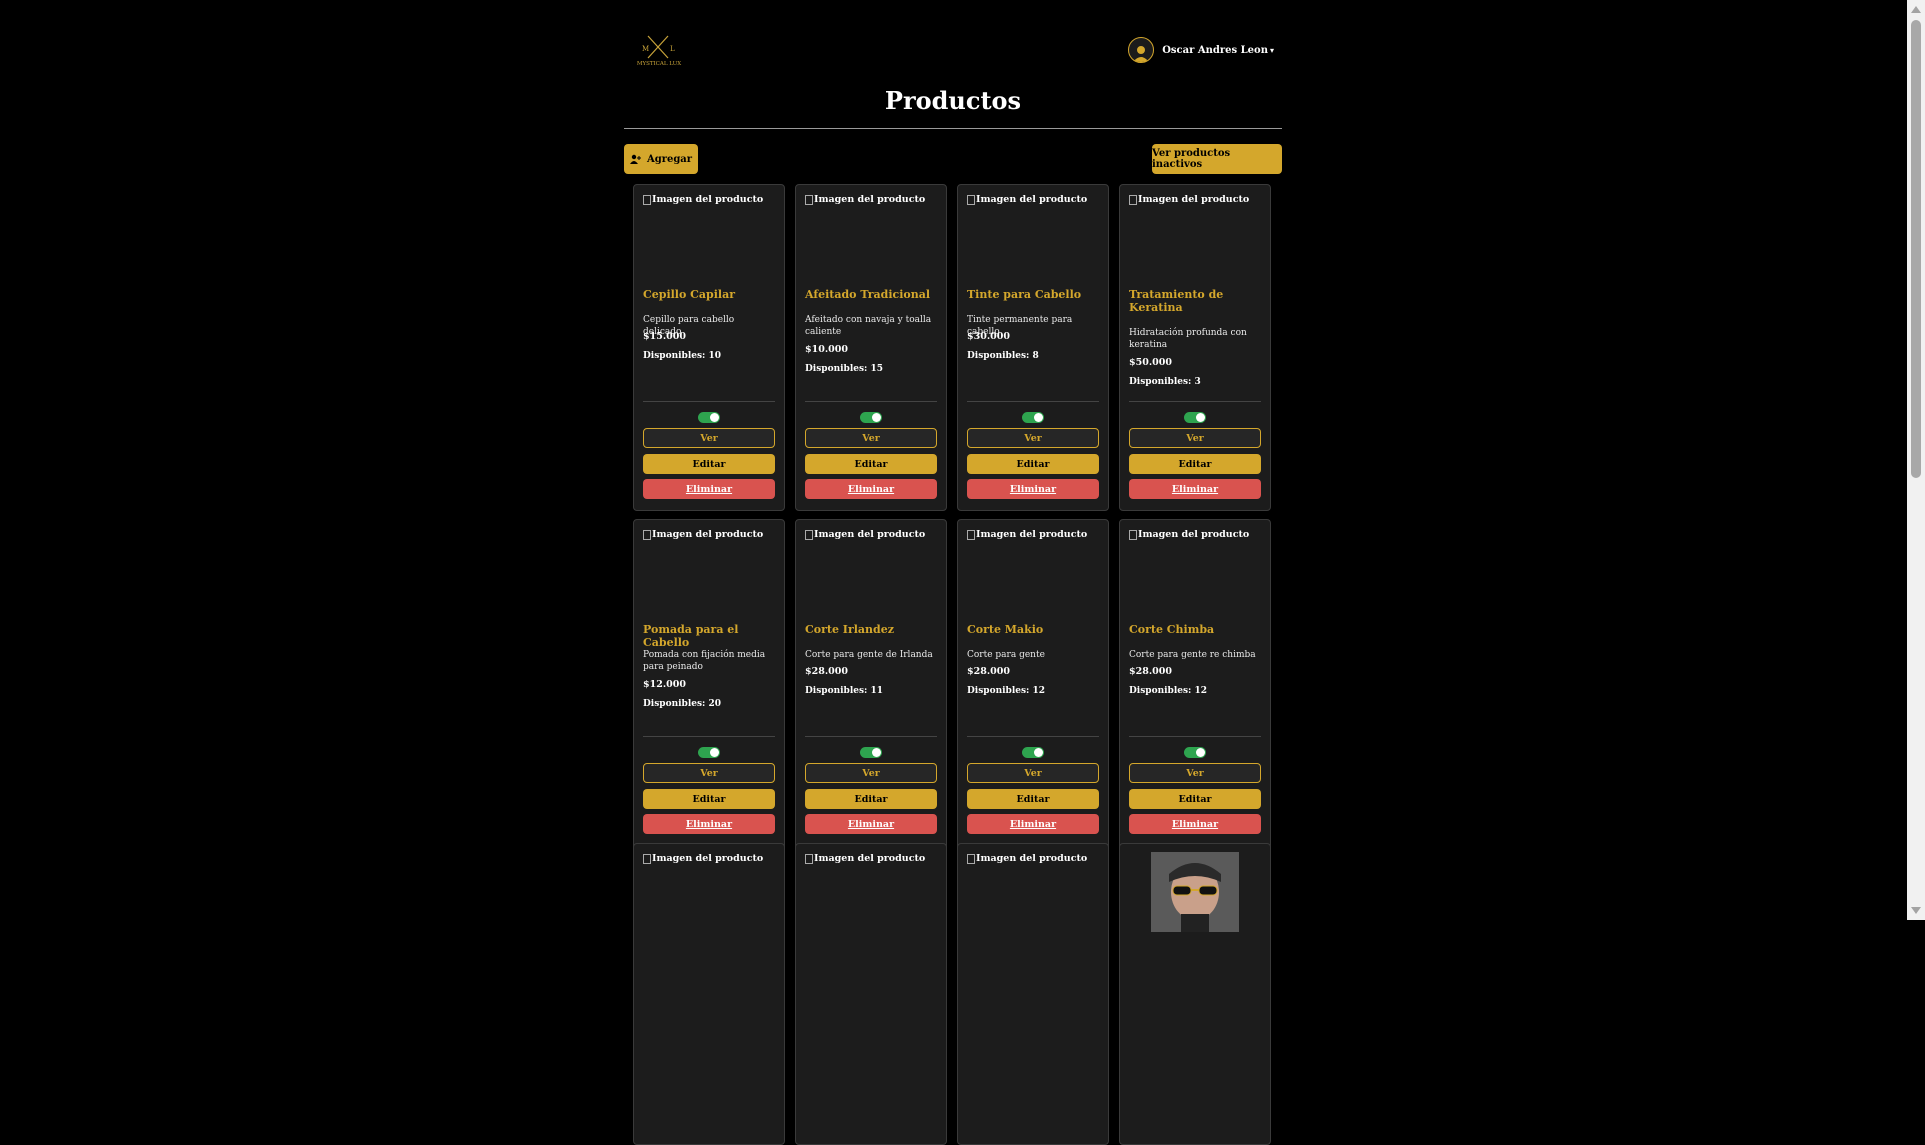 The height and width of the screenshot is (1145, 1925). What do you see at coordinates (1188, 339) in the screenshot?
I see `product-description: Hidratación profunda con keratina` at bounding box center [1188, 339].